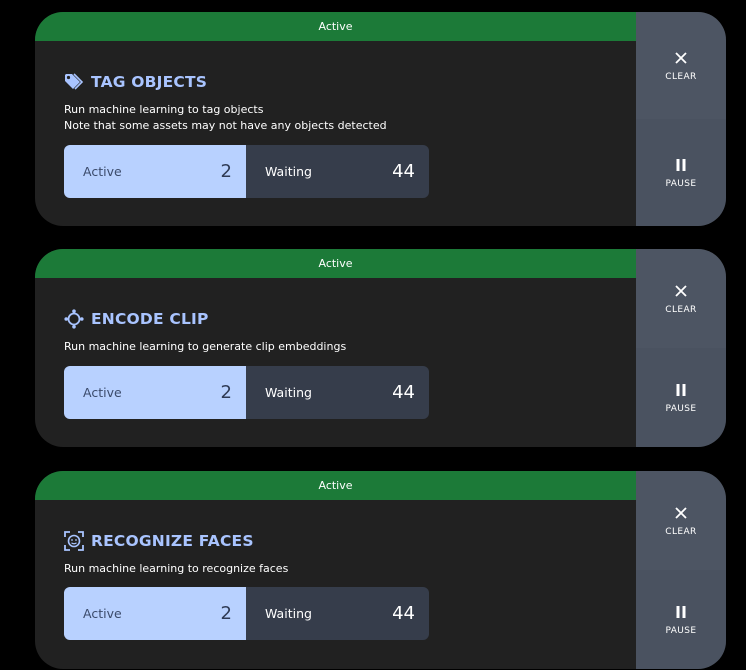  I want to click on encode-clip-icon, so click(74, 319).